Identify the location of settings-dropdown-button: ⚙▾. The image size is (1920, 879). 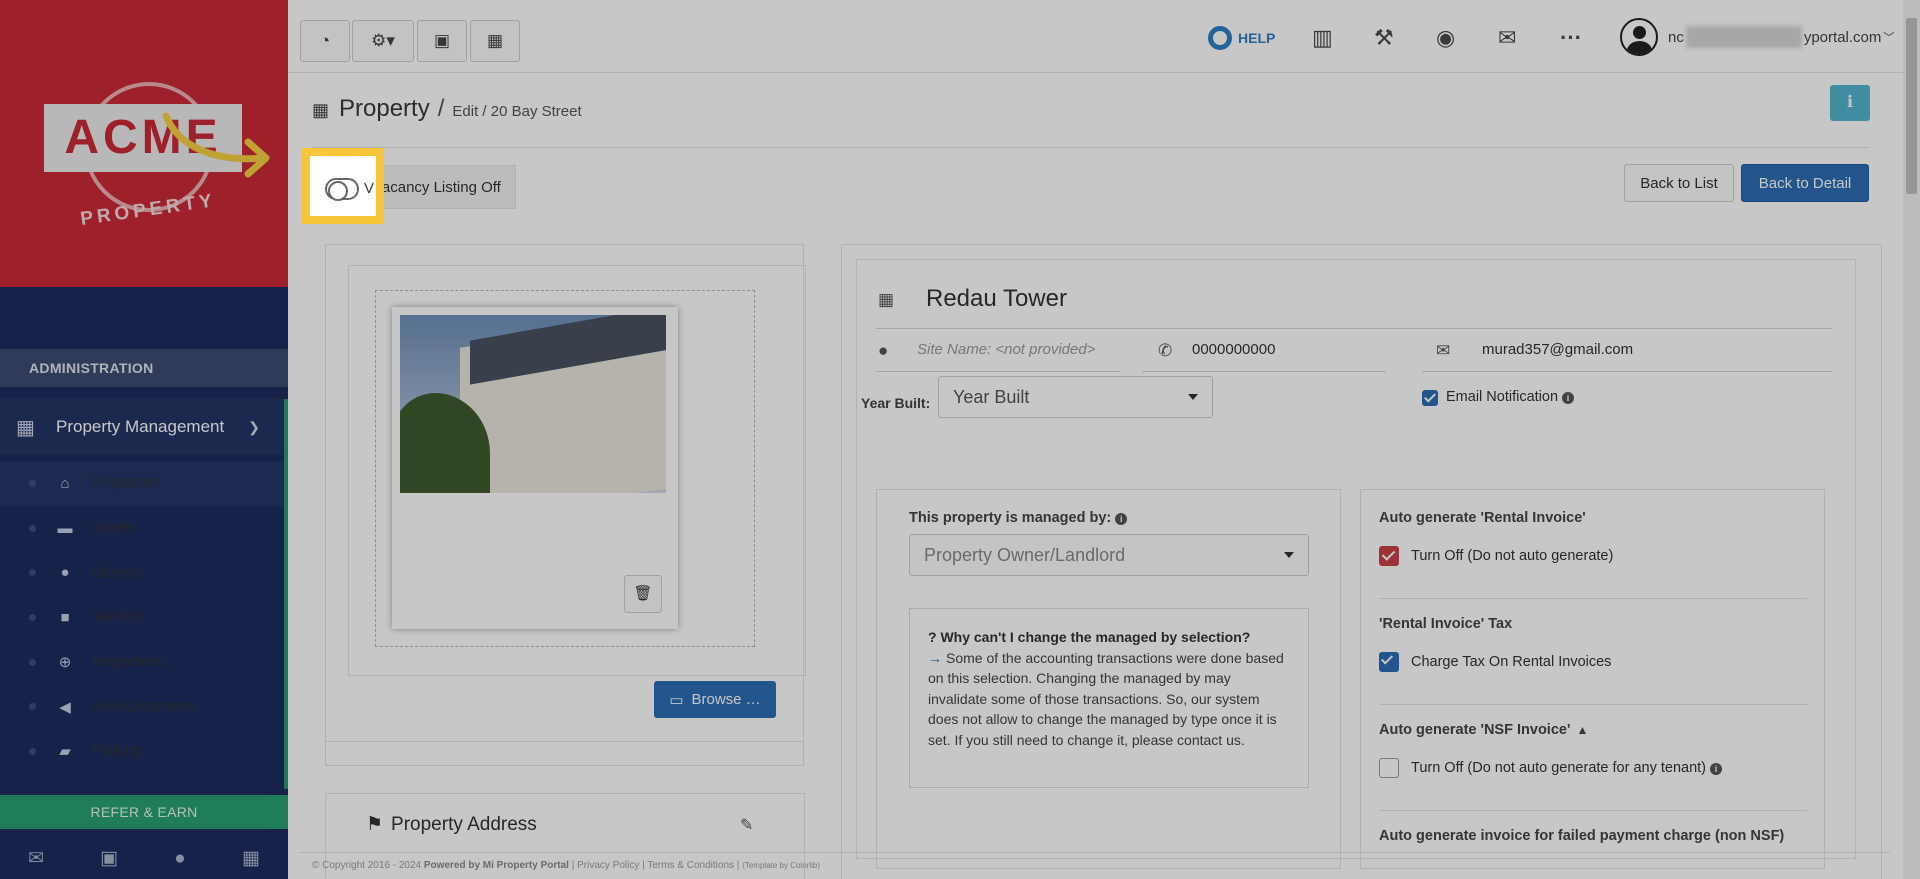
(383, 41).